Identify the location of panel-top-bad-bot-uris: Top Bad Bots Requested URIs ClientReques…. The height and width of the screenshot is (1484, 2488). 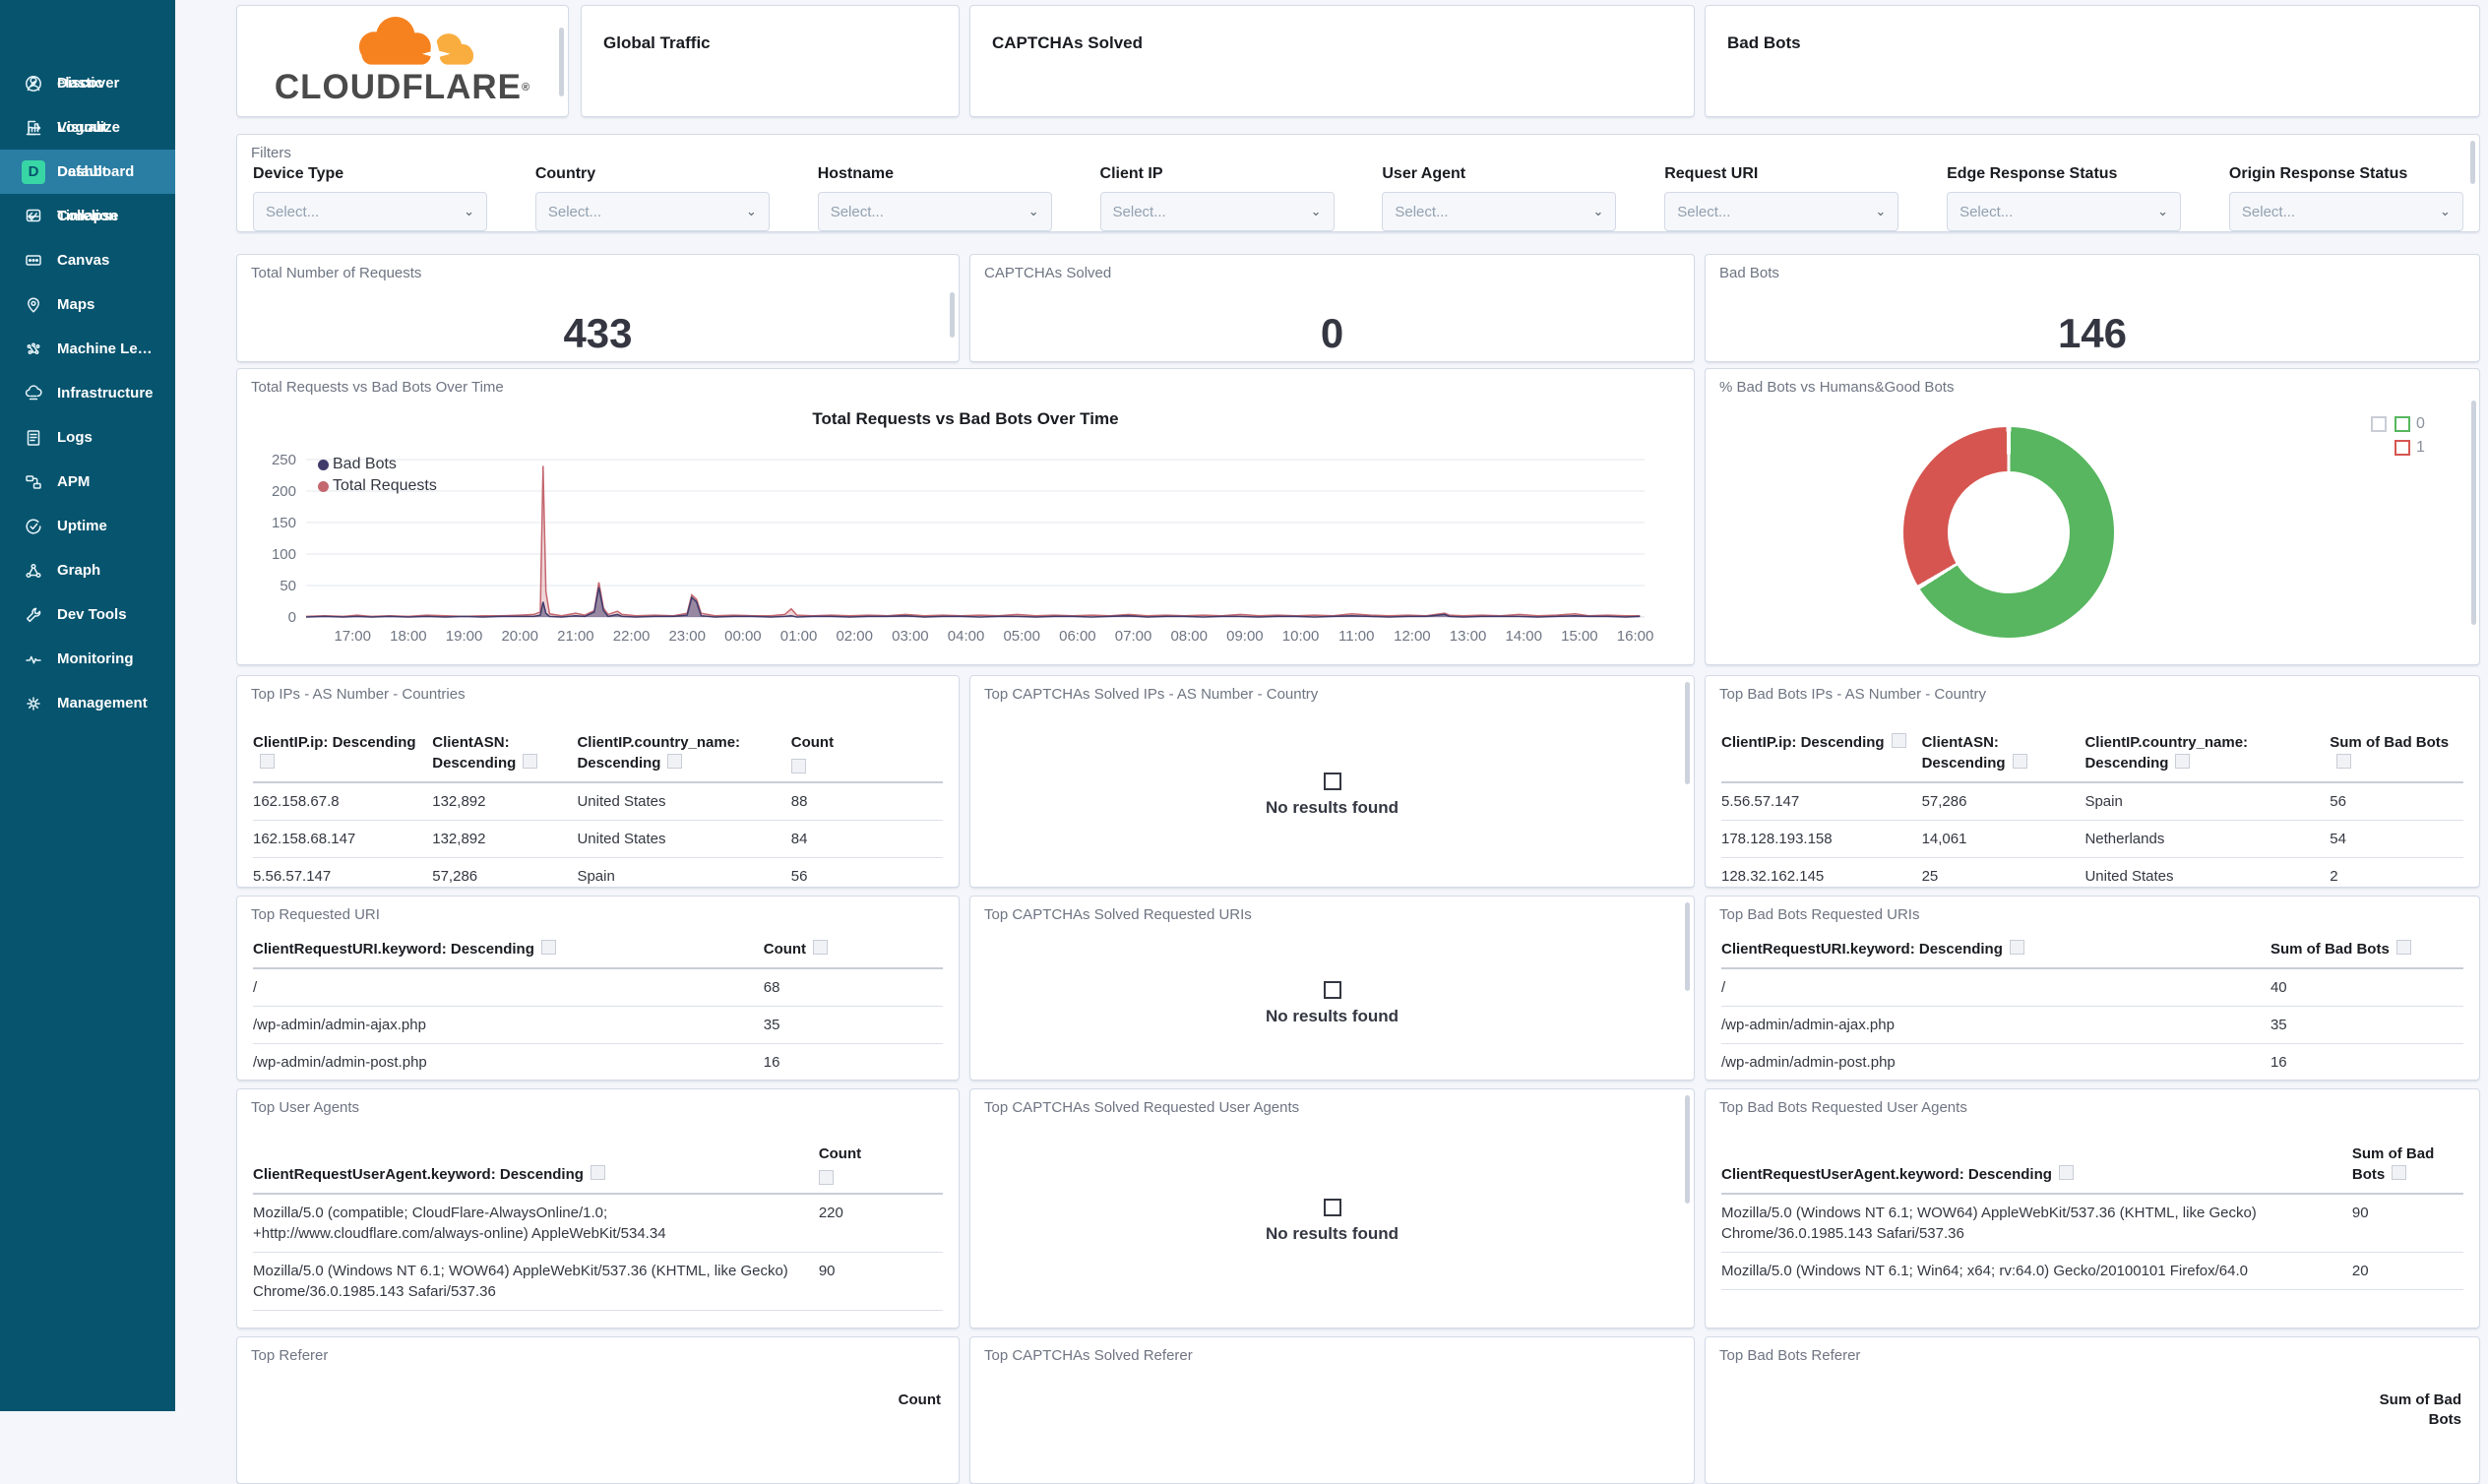
(2093, 988).